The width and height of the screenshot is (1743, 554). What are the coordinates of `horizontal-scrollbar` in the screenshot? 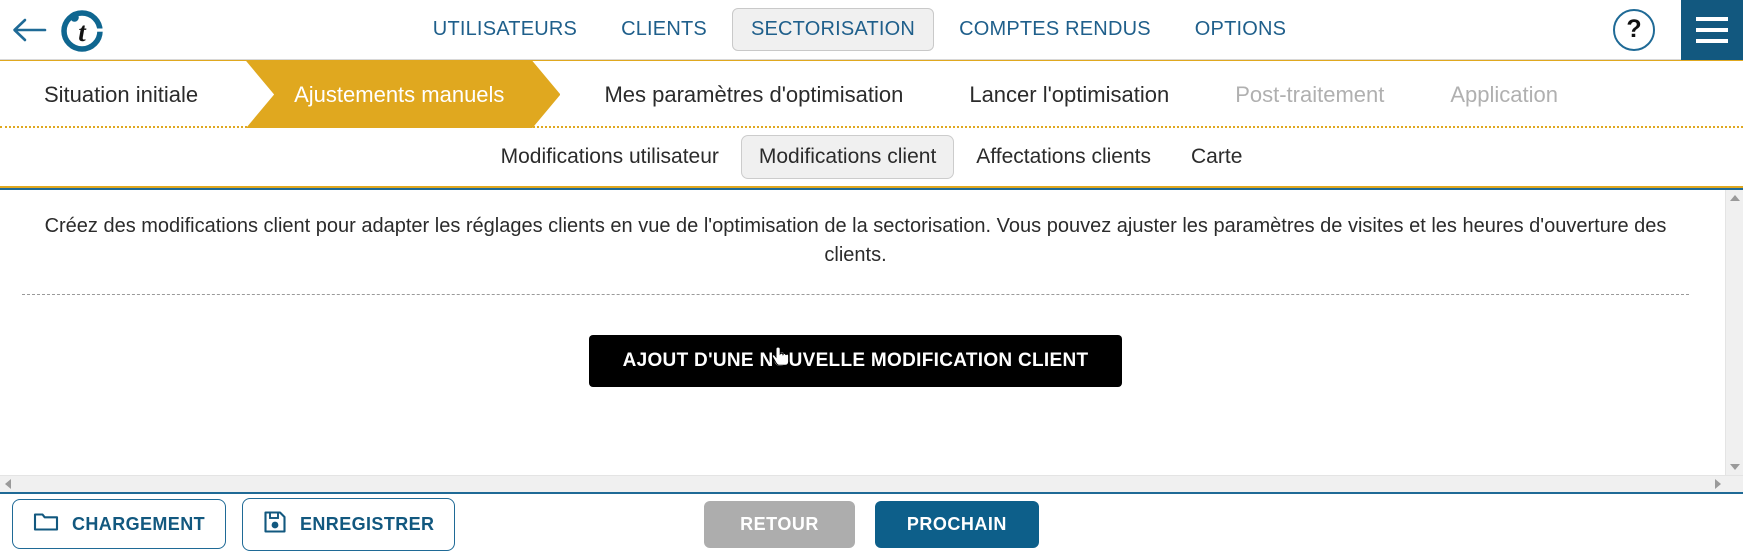 It's located at (871, 483).